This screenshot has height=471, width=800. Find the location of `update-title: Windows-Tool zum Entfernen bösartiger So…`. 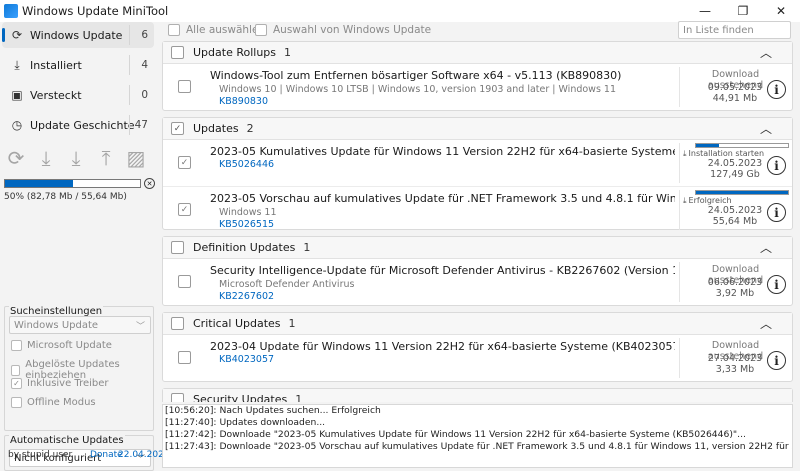

update-title: Windows-Tool zum Entfernen bösartiger So… is located at coordinates (416, 75).